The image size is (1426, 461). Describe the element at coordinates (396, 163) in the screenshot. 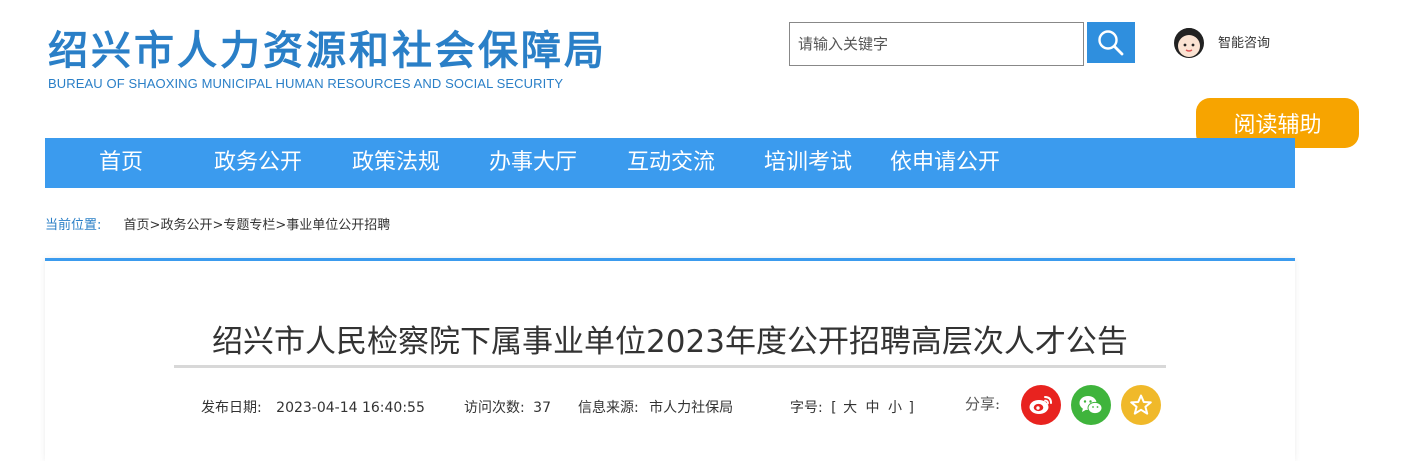

I see `nav-item-policies: 政策法规` at that location.